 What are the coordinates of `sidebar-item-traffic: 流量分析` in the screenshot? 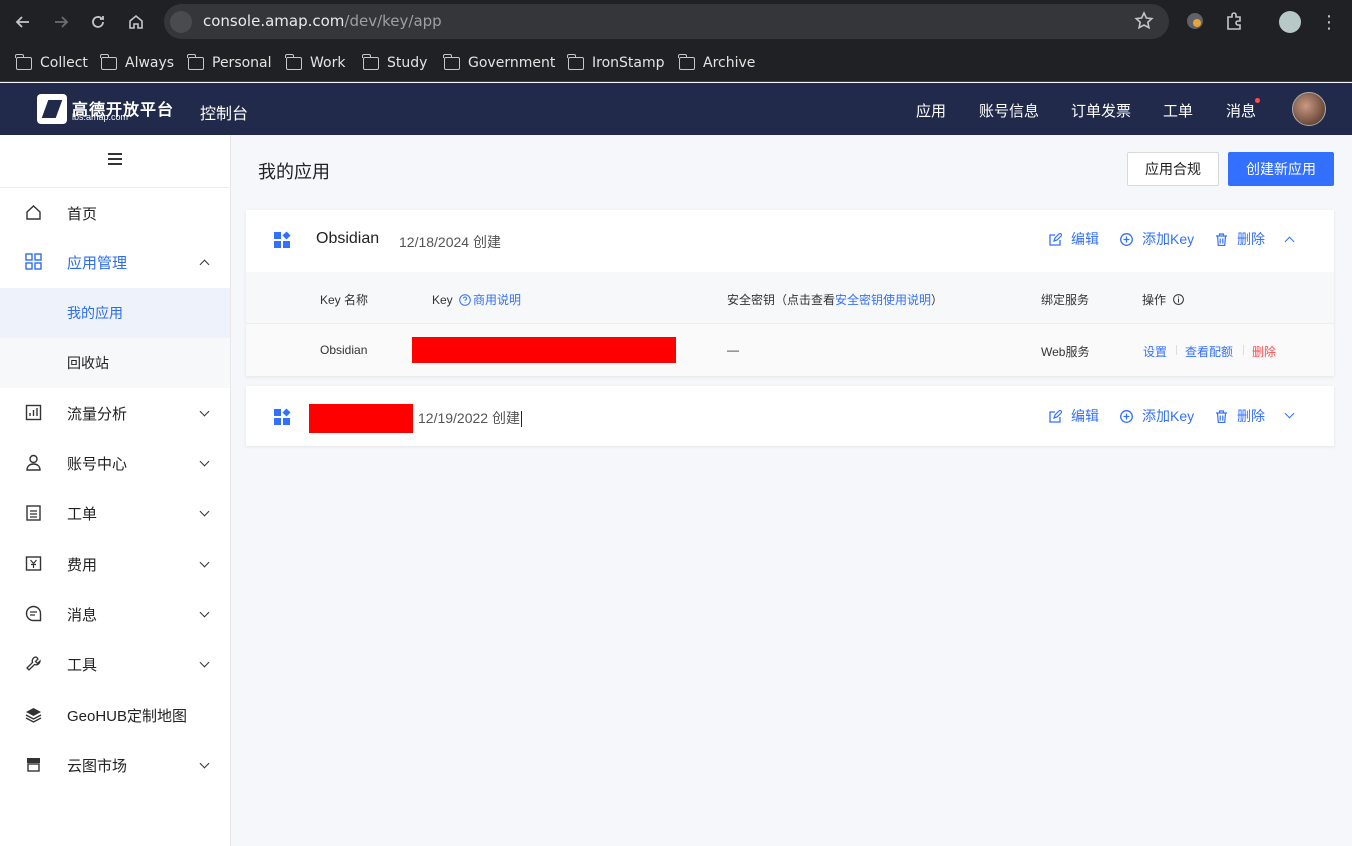 It's located at (115, 413).